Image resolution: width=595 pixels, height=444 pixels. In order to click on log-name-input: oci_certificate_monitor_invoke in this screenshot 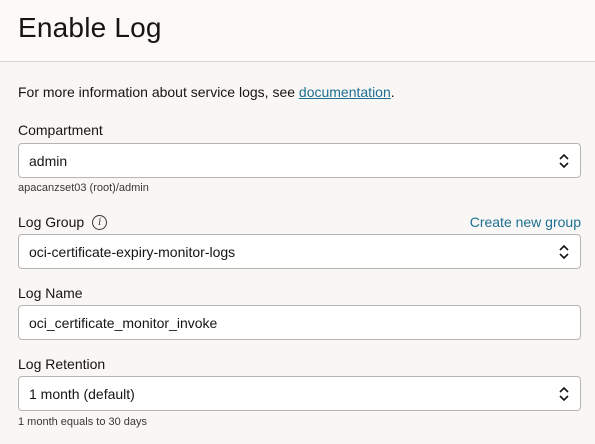, I will do `click(299, 322)`.